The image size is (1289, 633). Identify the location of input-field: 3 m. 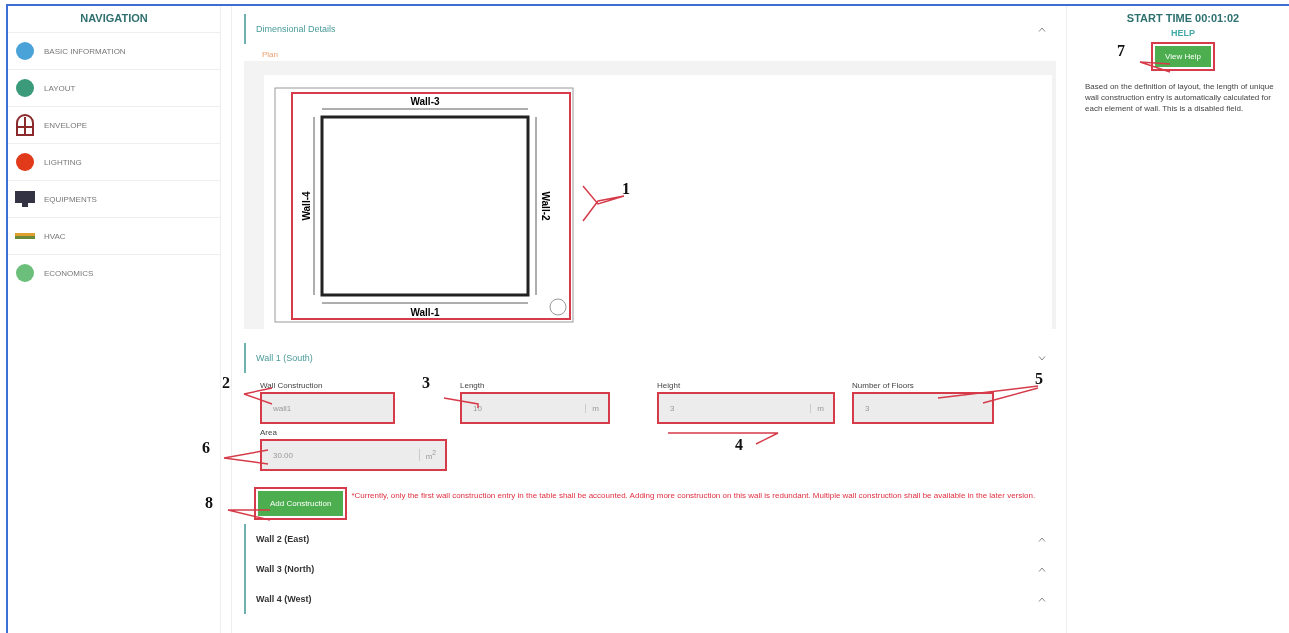
(746, 408).